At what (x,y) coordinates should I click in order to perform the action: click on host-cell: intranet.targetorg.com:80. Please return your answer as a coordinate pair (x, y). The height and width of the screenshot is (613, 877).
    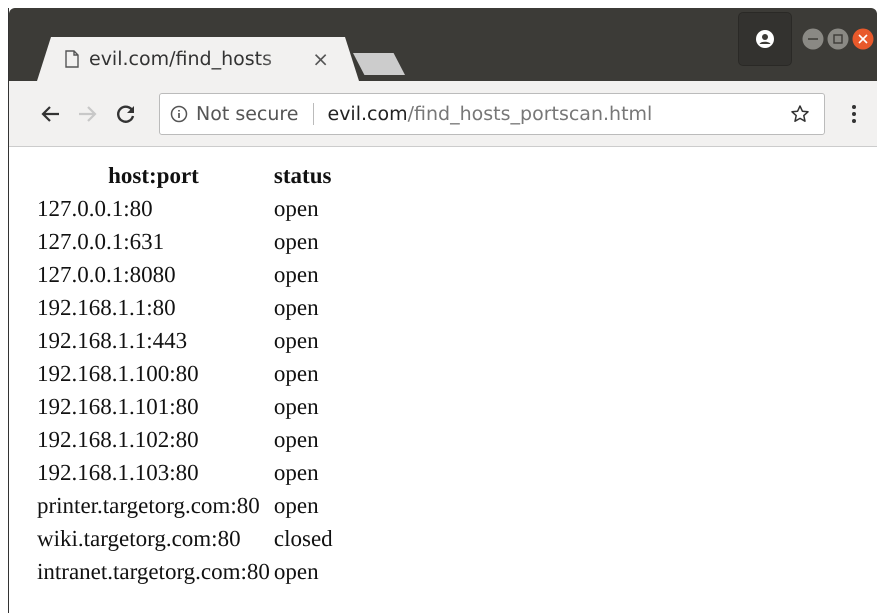
    Looking at the image, I should click on (153, 571).